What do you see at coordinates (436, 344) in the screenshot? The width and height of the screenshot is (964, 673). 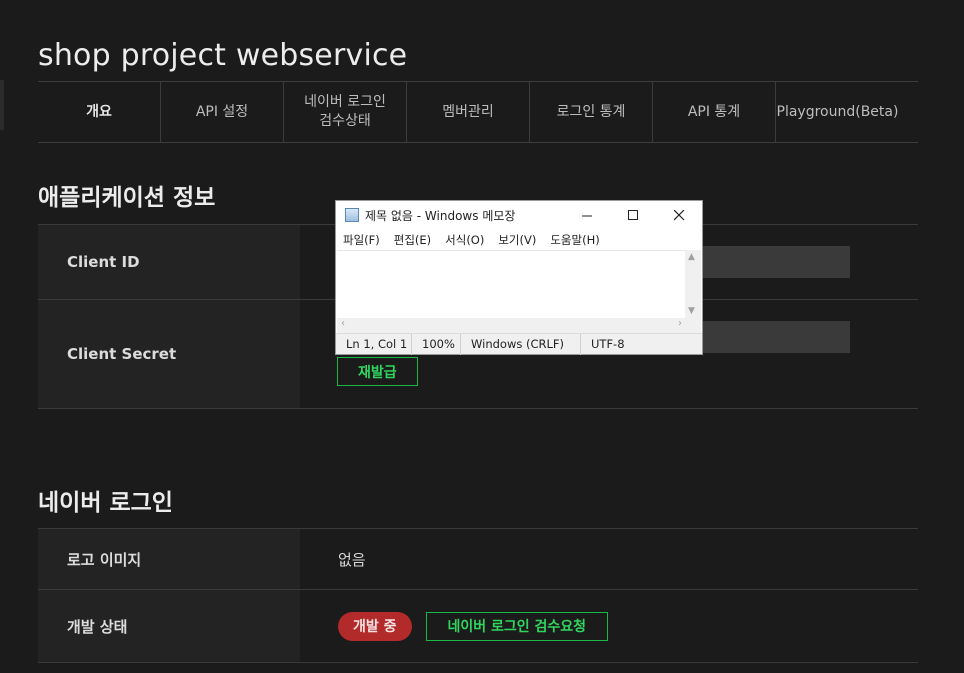 I see `zoom-level: 100%` at bounding box center [436, 344].